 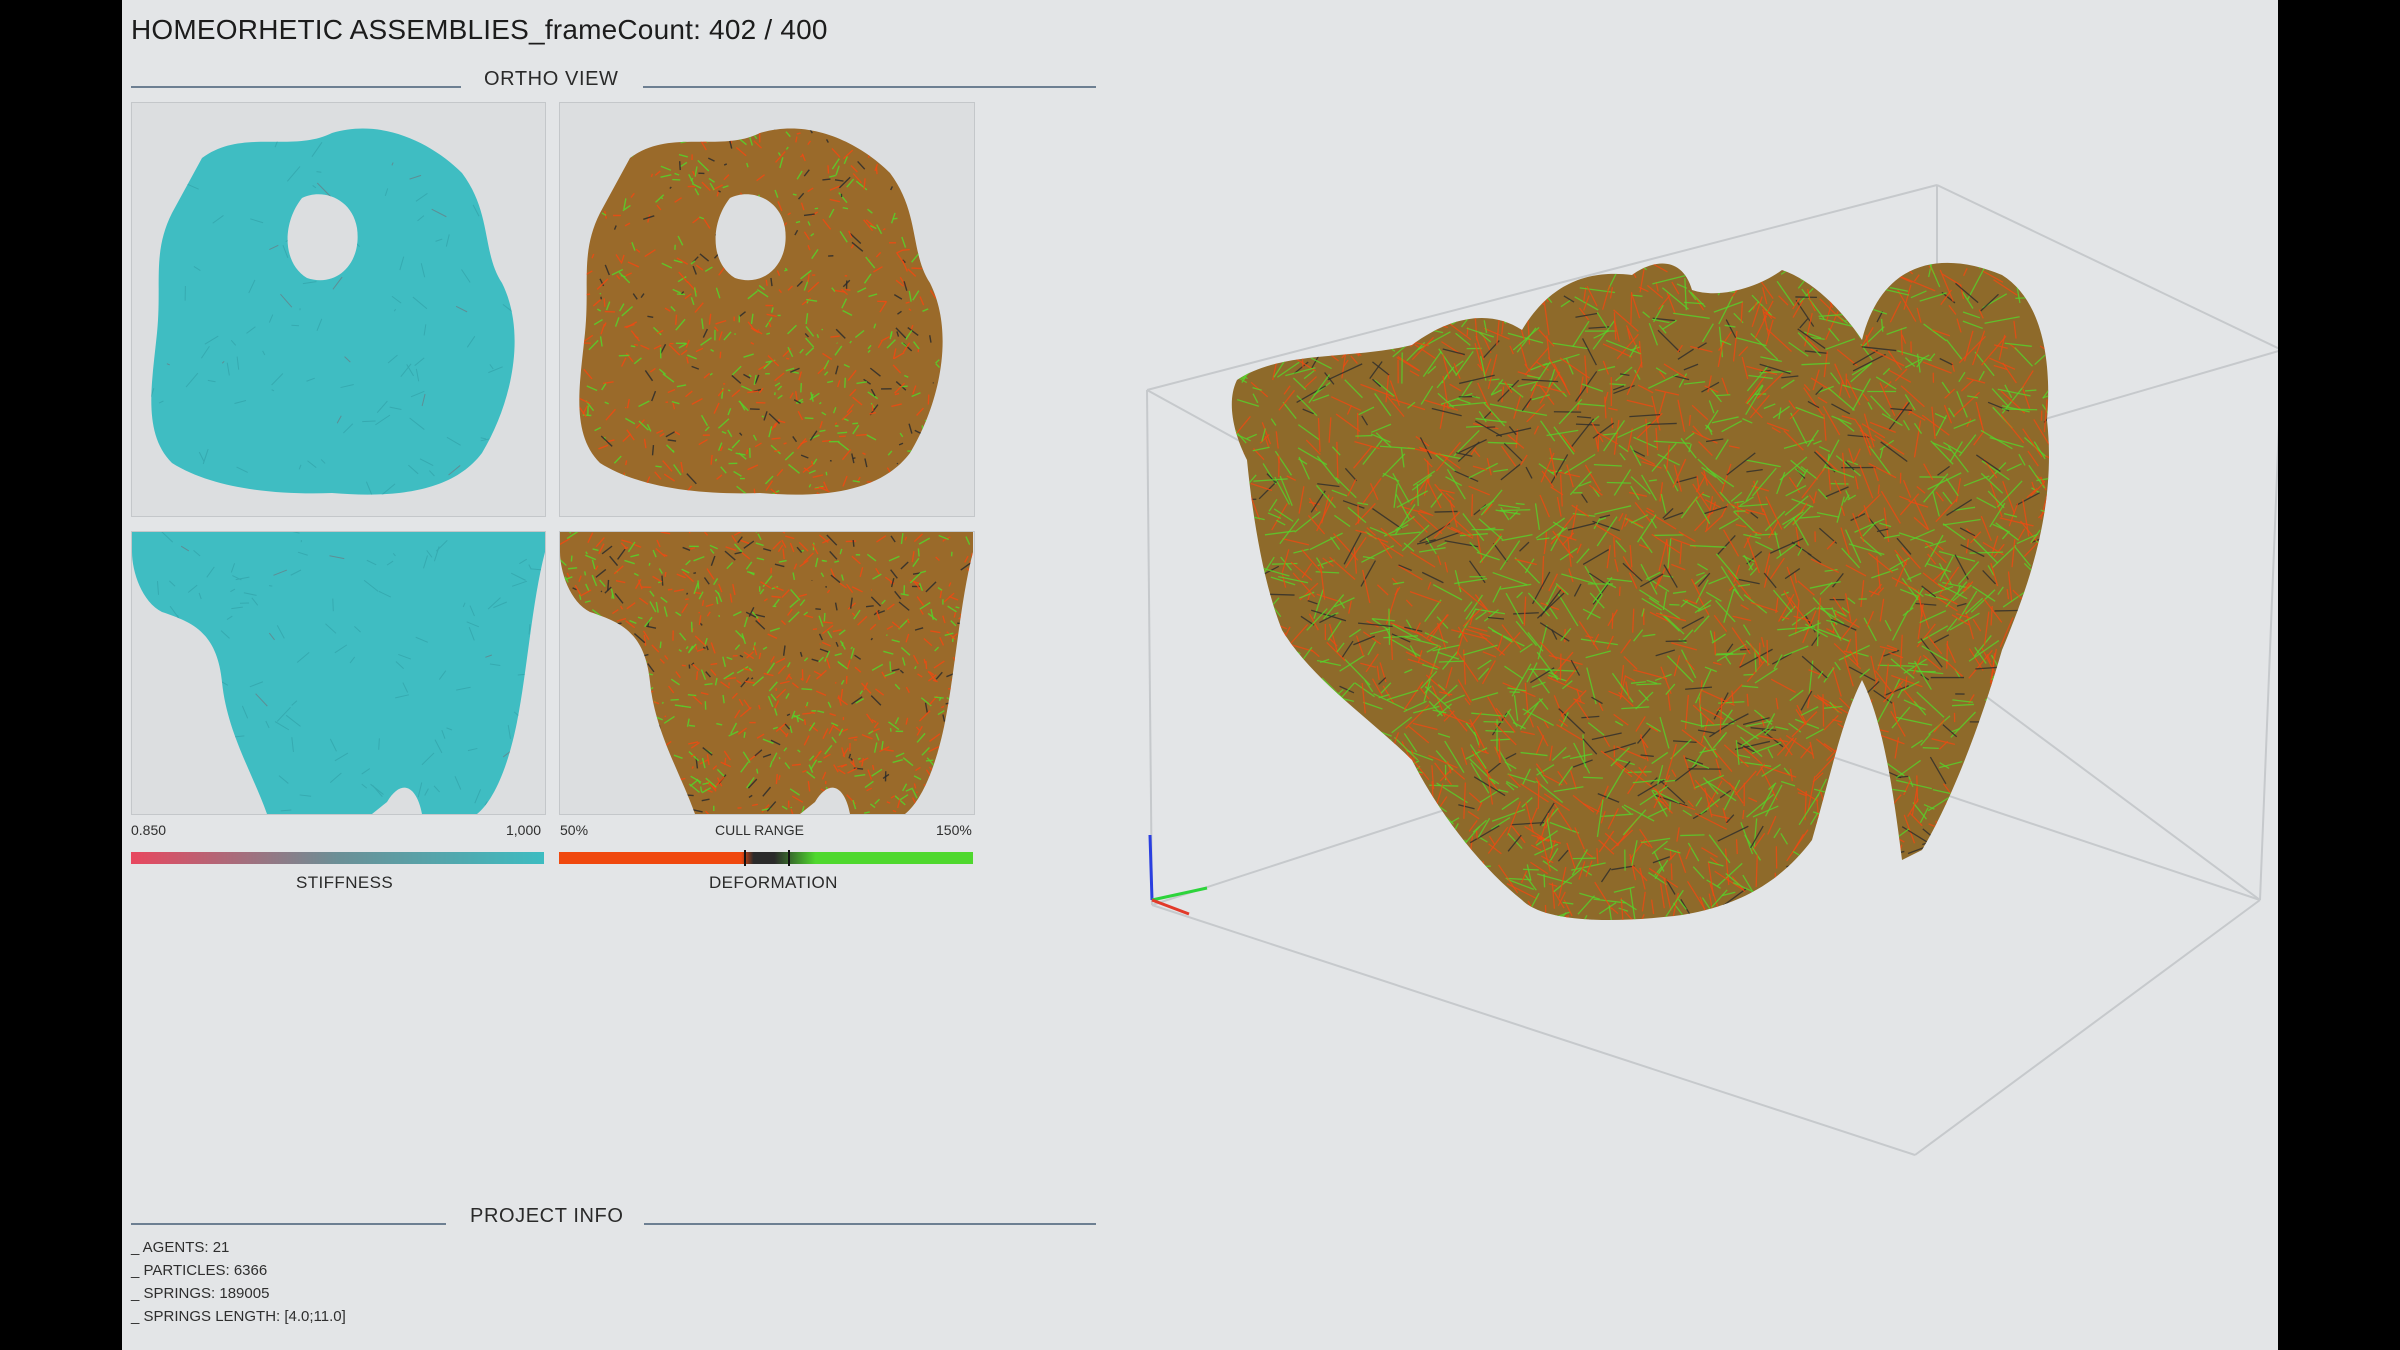 I want to click on deformation-top-view, so click(x=767, y=309).